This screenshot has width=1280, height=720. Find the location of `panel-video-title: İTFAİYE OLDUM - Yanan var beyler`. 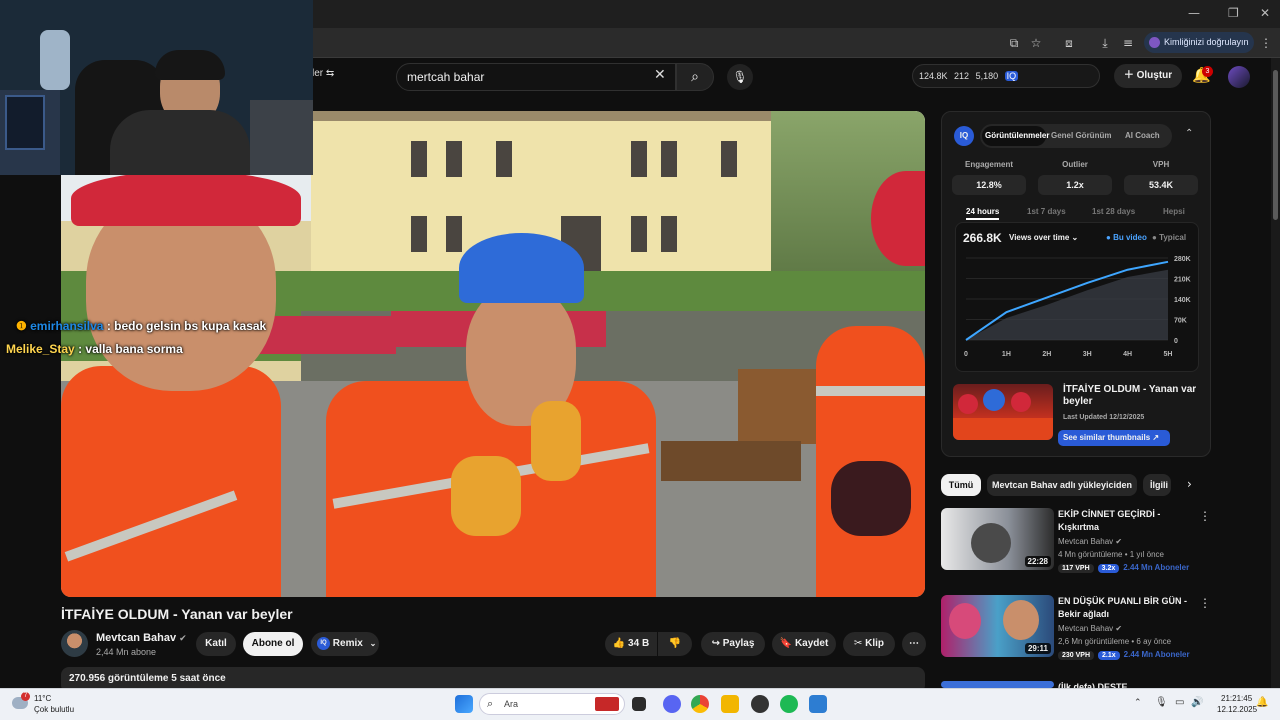

panel-video-title: İTFAİYE OLDUM - Yanan var beyler is located at coordinates (1130, 395).